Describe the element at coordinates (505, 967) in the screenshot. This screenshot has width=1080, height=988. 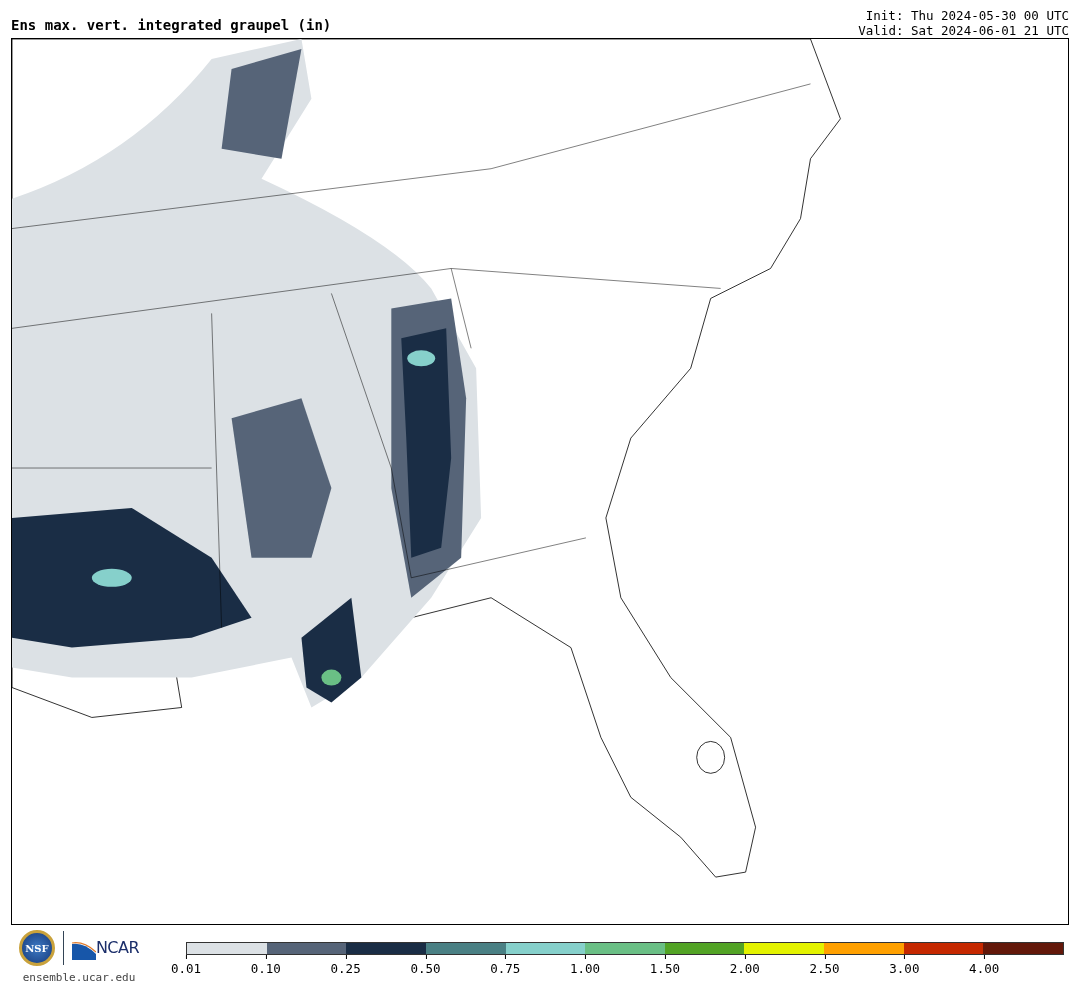
I see `tick-label: 0.75` at that location.